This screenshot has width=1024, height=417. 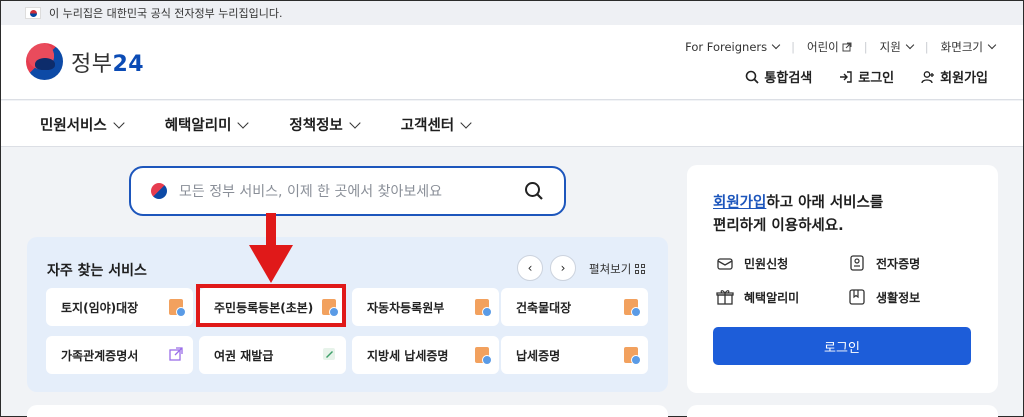 I want to click on next-side-card, so click(x=842, y=411).